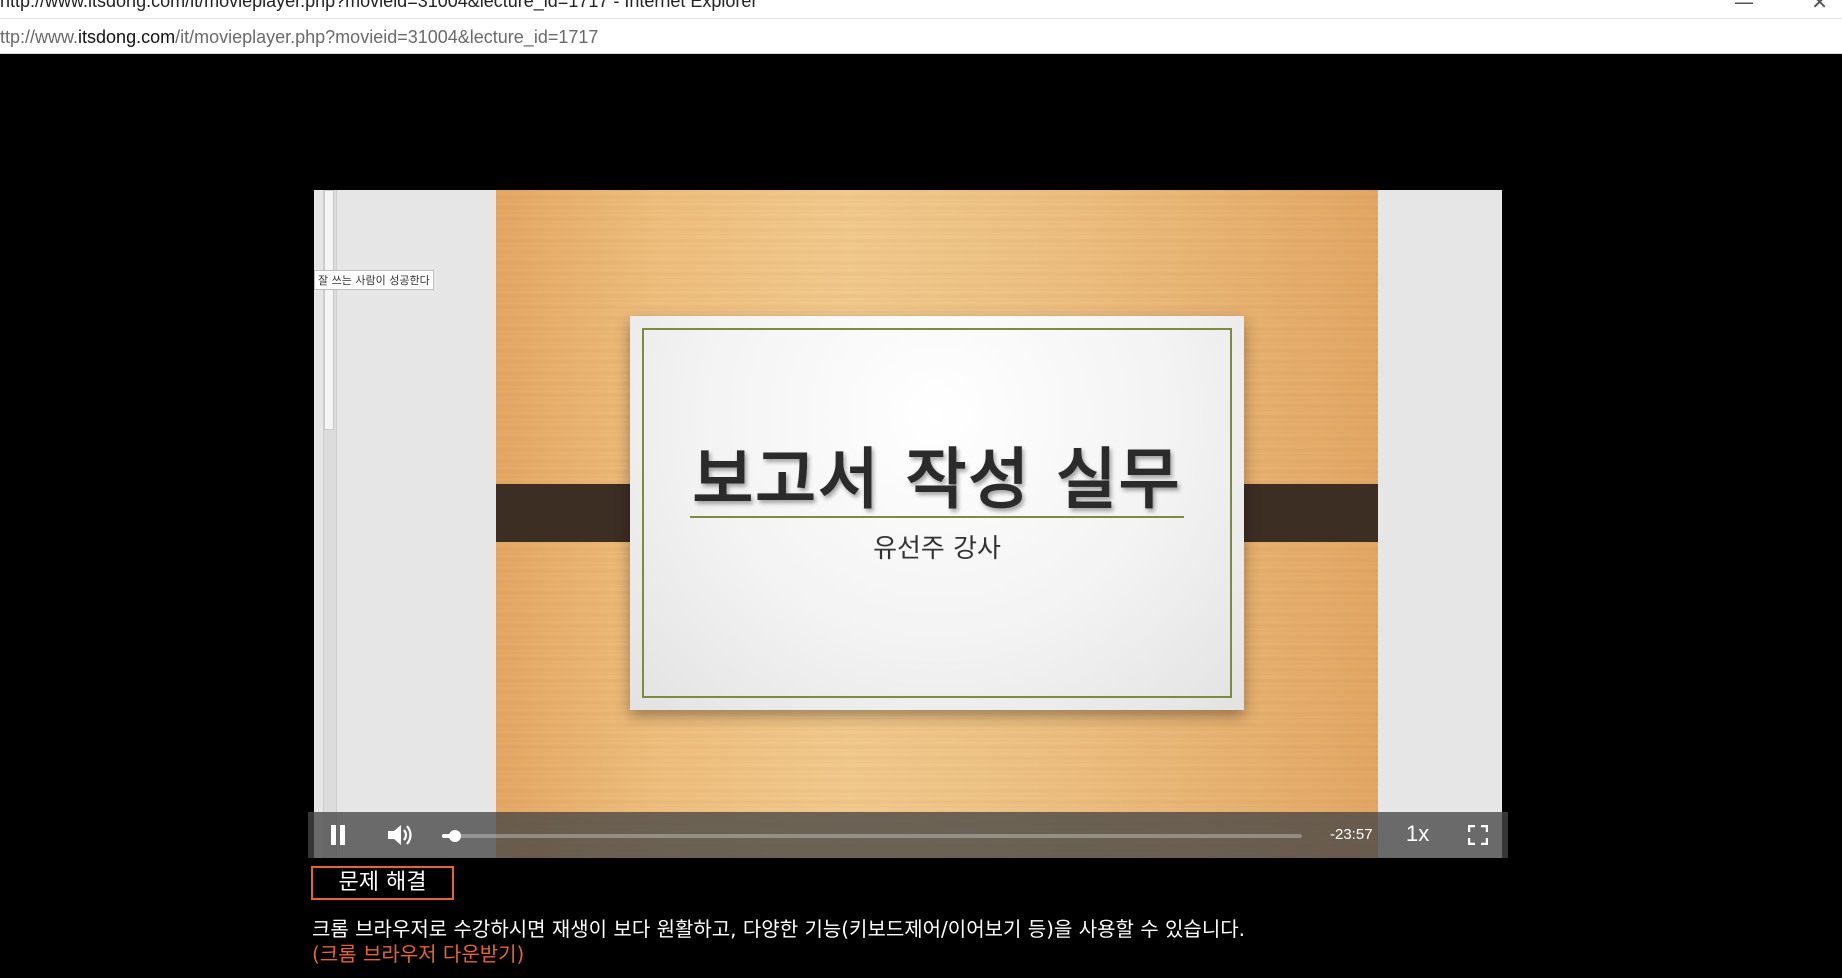 The width and height of the screenshot is (1842, 978). What do you see at coordinates (454, 836) in the screenshot?
I see `progress-handle` at bounding box center [454, 836].